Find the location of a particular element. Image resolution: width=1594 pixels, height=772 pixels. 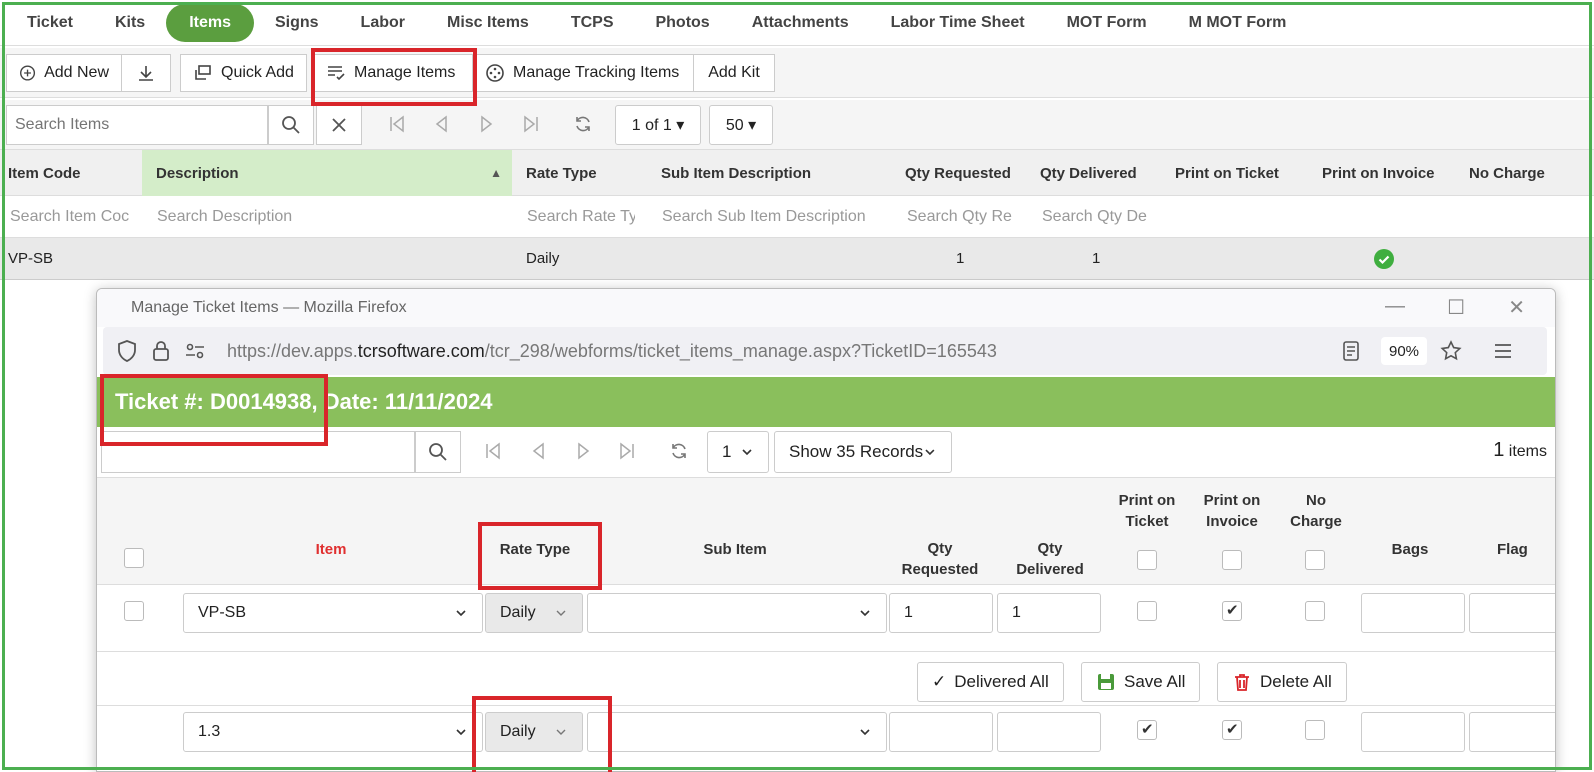

col-item-code: Item Code is located at coordinates (75, 173).